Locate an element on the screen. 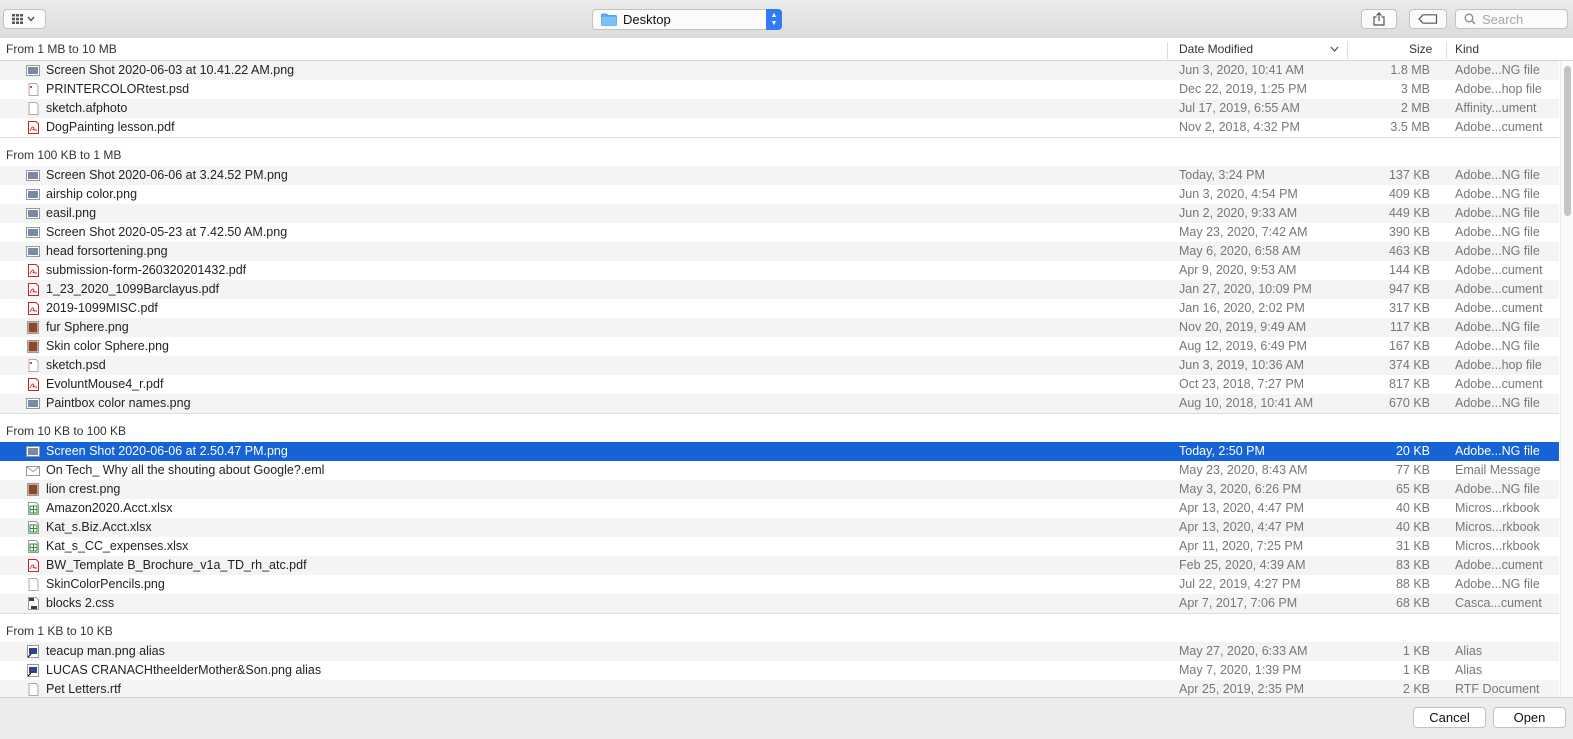 The image size is (1573, 739). file-size: 167 KB is located at coordinates (1409, 346).